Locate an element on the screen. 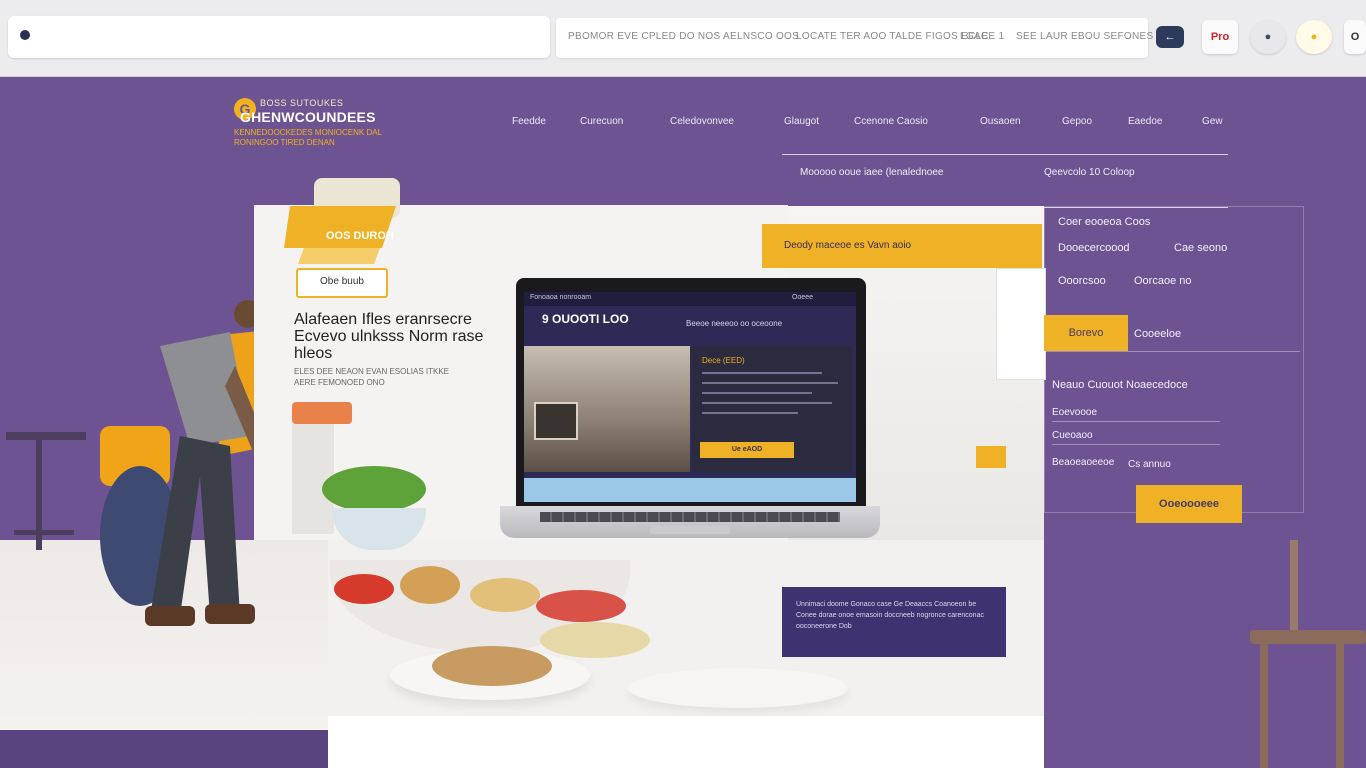 Image resolution: width=1366 pixels, height=768 pixels. footer-strip is located at coordinates (164, 749).